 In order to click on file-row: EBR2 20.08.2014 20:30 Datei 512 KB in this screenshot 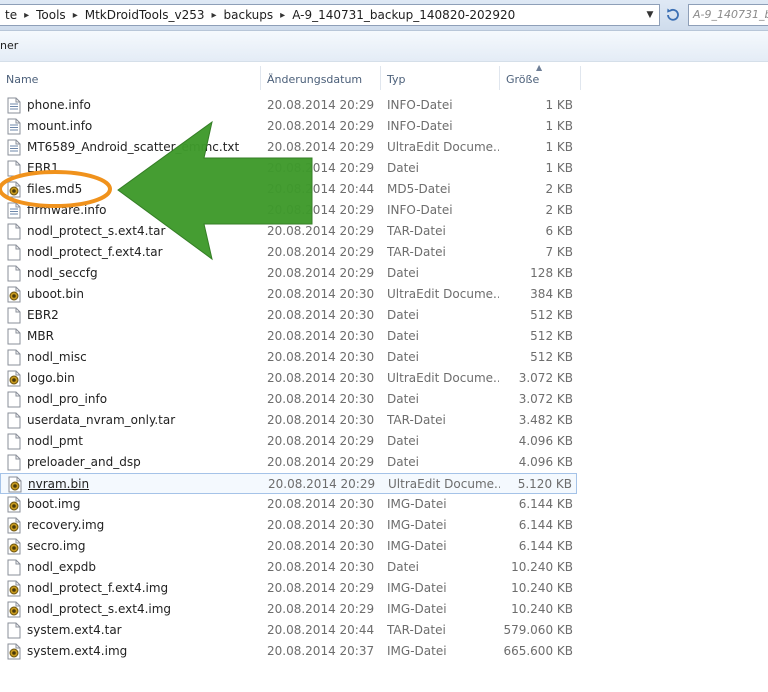, I will do `click(288, 315)`.